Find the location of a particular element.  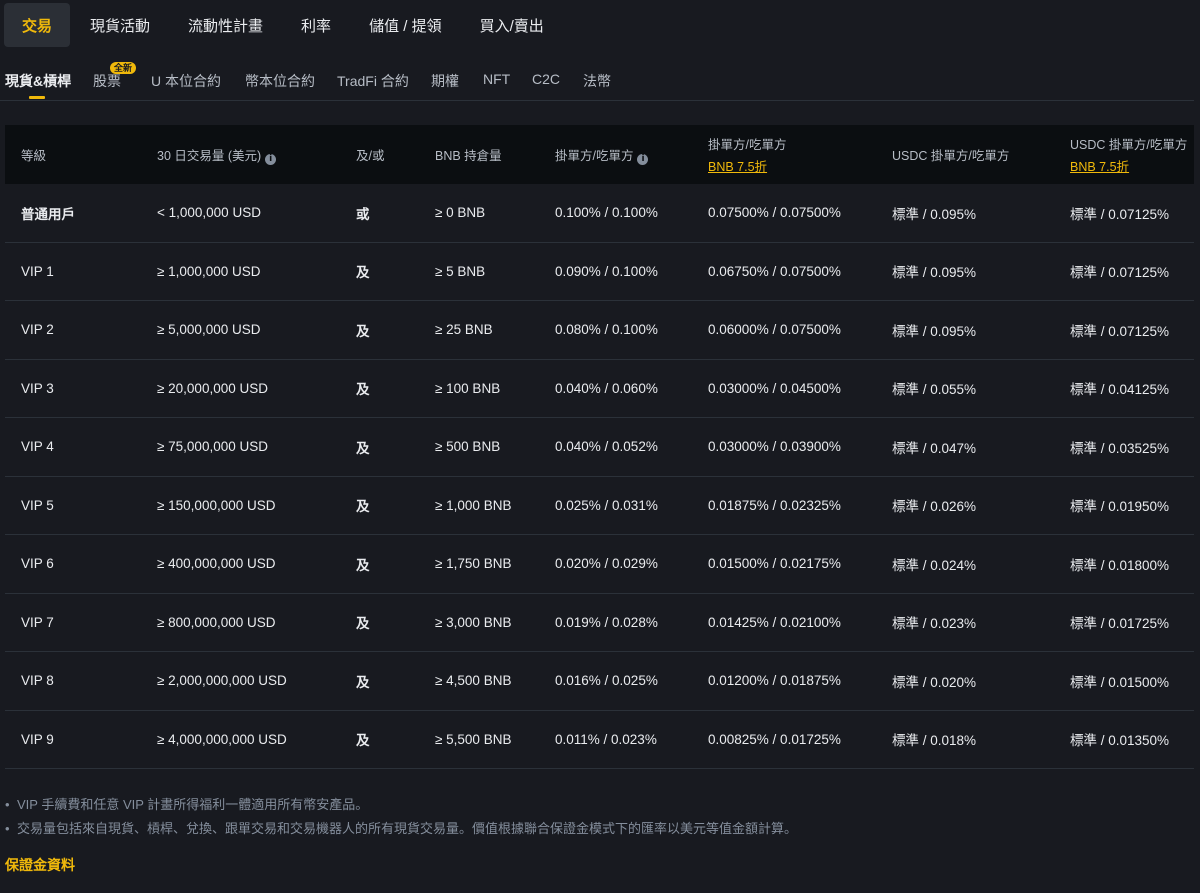

cell-level: 普通用戶 is located at coordinates (48, 214).